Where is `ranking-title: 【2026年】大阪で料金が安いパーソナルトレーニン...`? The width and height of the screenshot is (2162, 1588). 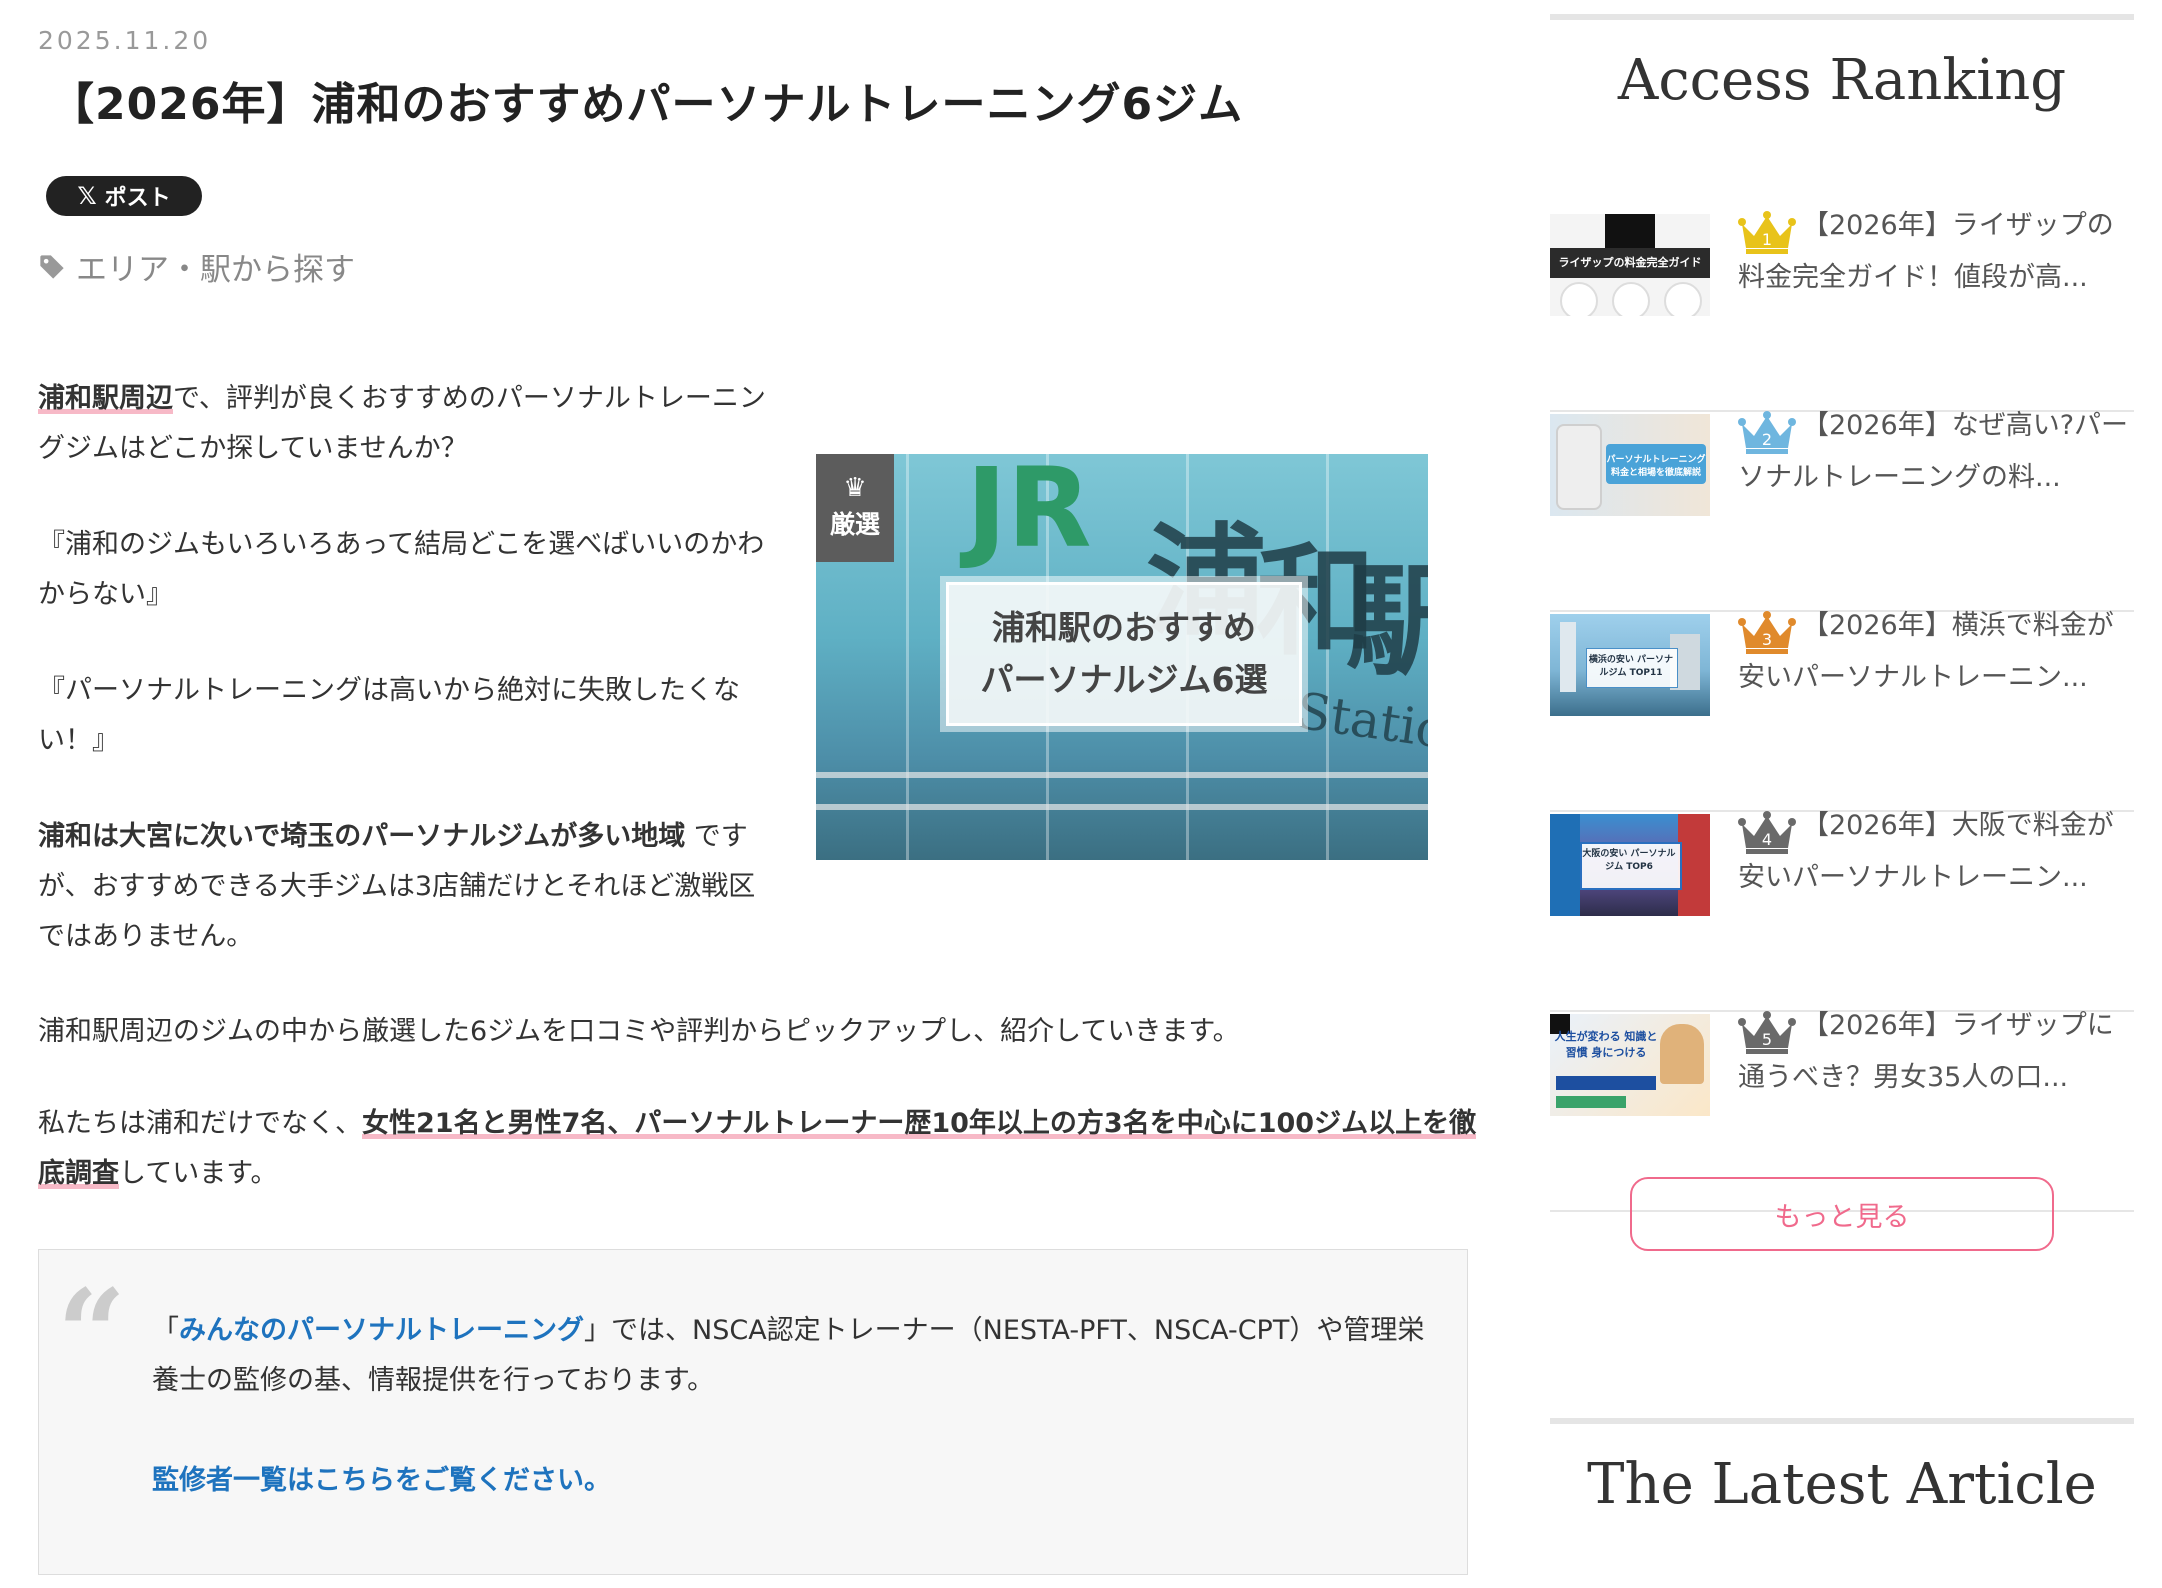 ranking-title: 【2026年】大阪で料金が安いパーソナルトレーニン... is located at coordinates (1926, 851).